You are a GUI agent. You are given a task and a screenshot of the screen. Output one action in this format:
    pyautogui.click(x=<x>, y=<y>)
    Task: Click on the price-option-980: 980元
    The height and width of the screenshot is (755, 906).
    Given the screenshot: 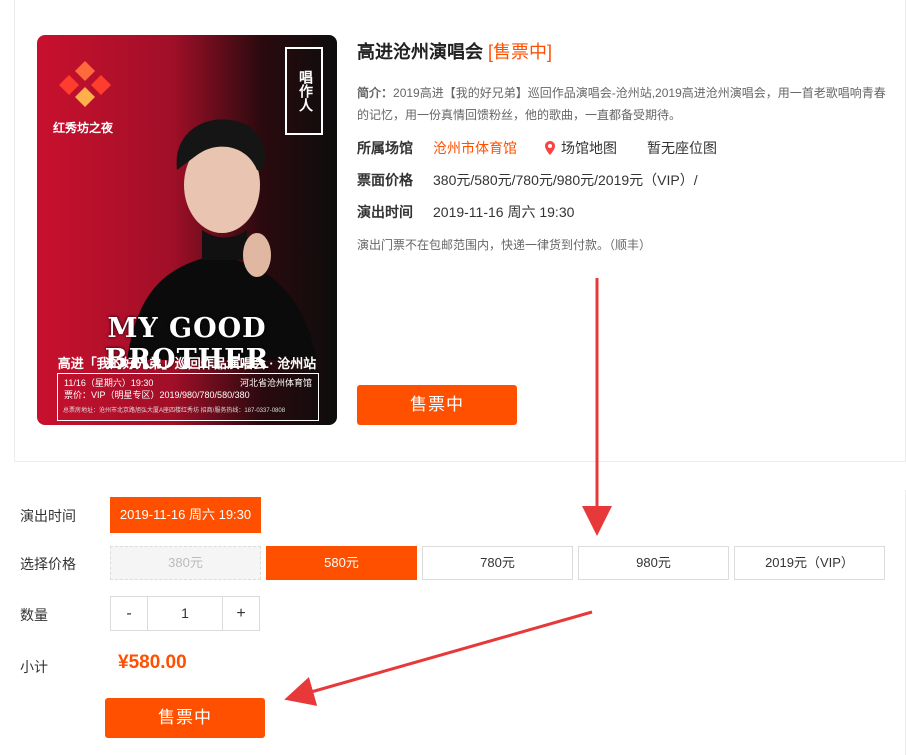 What is the action you would take?
    pyautogui.click(x=653, y=563)
    